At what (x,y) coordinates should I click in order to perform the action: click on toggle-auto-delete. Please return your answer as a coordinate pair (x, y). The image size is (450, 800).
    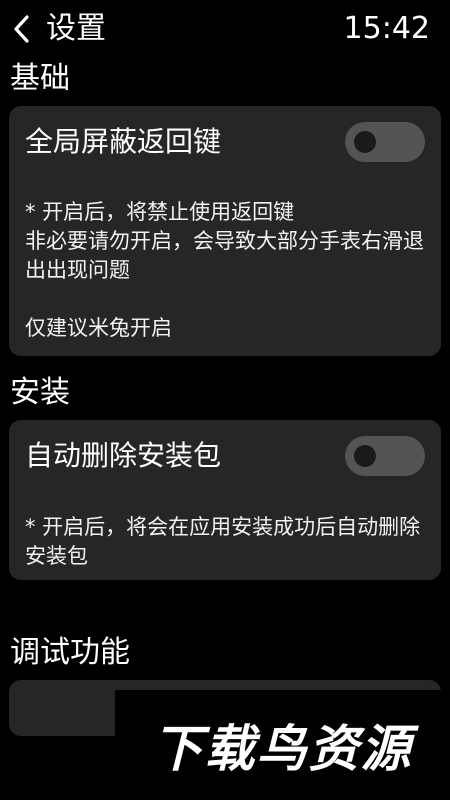
    Looking at the image, I should click on (385, 456).